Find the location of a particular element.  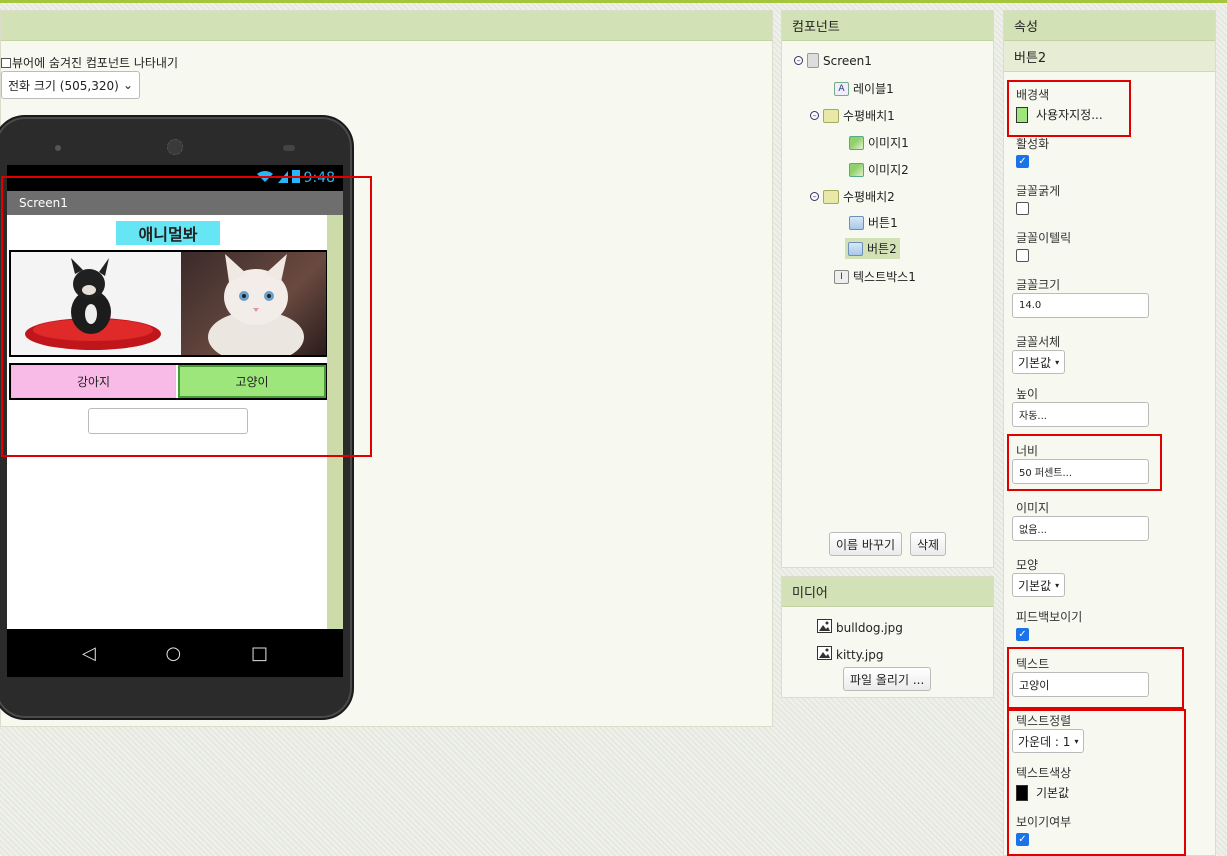

home-icon: ○ is located at coordinates (174, 653).